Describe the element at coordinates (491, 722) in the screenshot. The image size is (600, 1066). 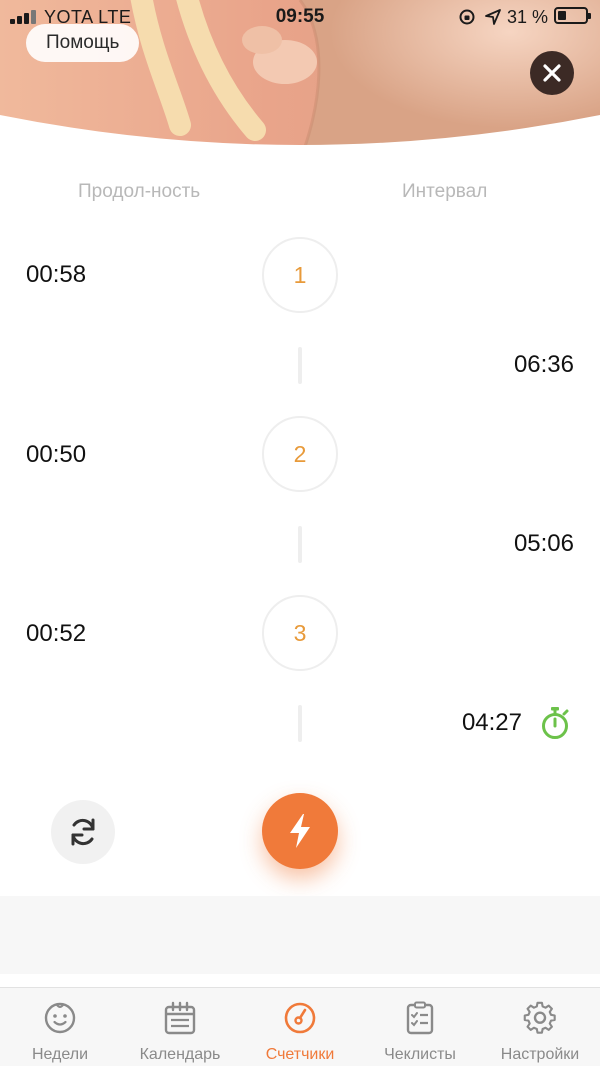
I see `live-interval-timer: 04:27` at that location.